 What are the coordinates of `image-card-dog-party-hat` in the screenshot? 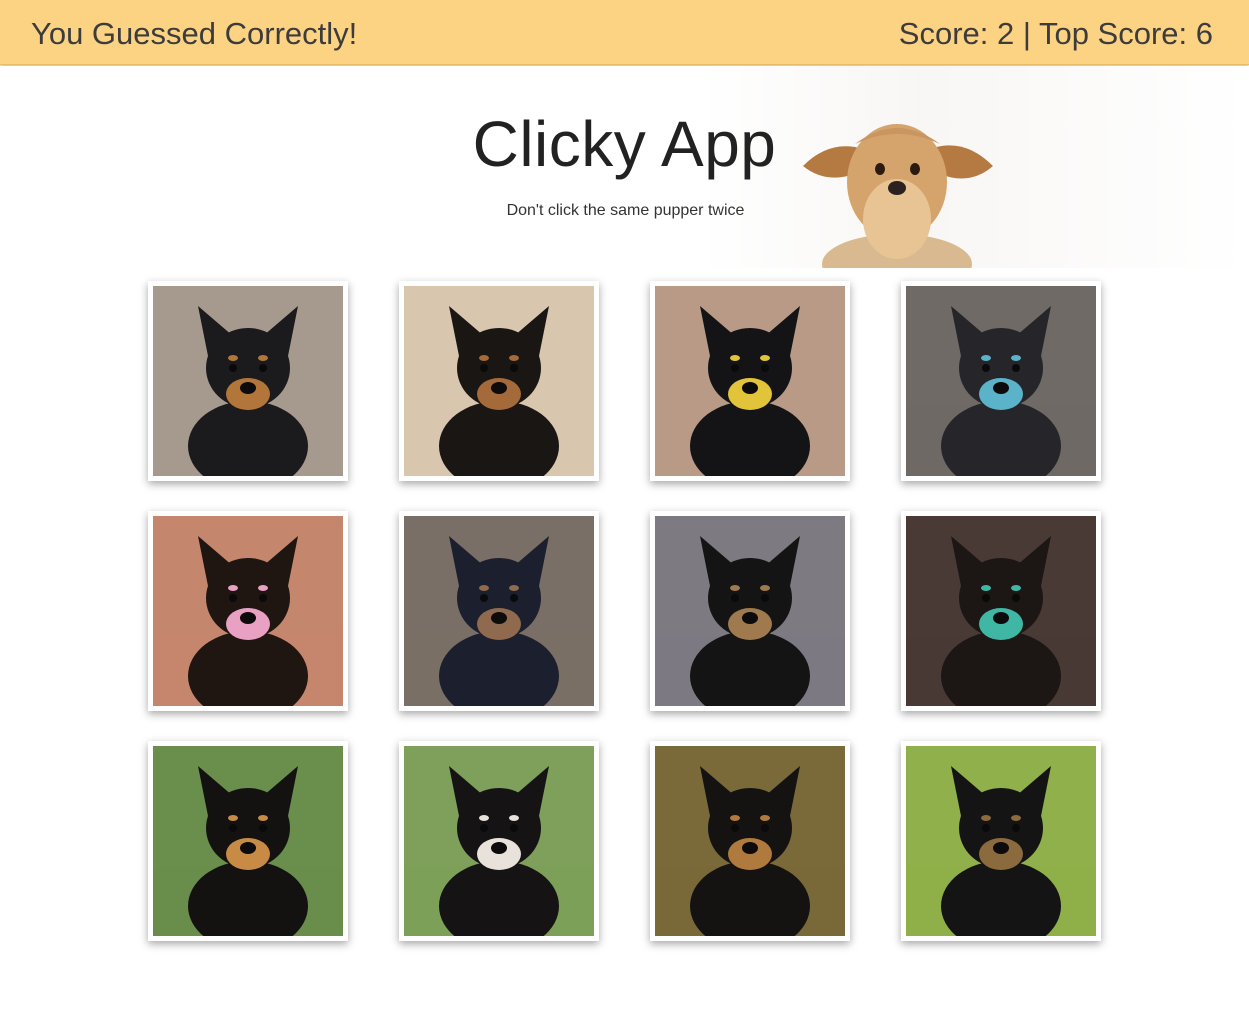 It's located at (1001, 611).